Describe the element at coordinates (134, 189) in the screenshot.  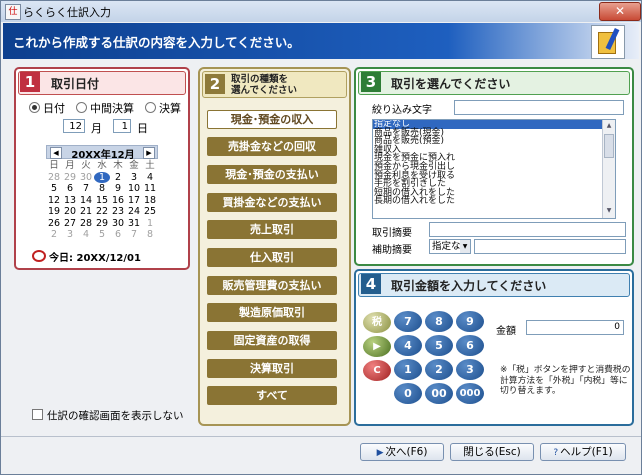
I see `calendar-day: 10` at that location.